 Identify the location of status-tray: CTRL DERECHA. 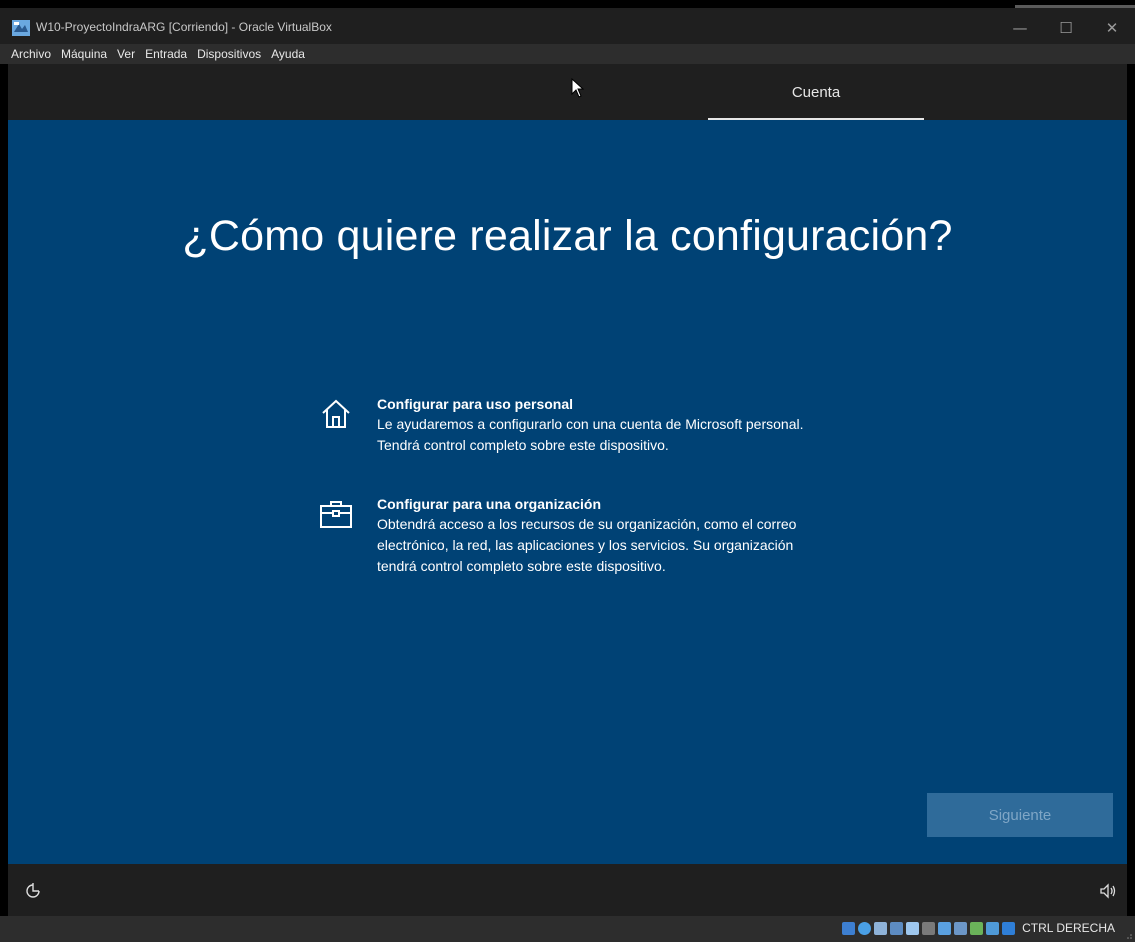
(978, 928).